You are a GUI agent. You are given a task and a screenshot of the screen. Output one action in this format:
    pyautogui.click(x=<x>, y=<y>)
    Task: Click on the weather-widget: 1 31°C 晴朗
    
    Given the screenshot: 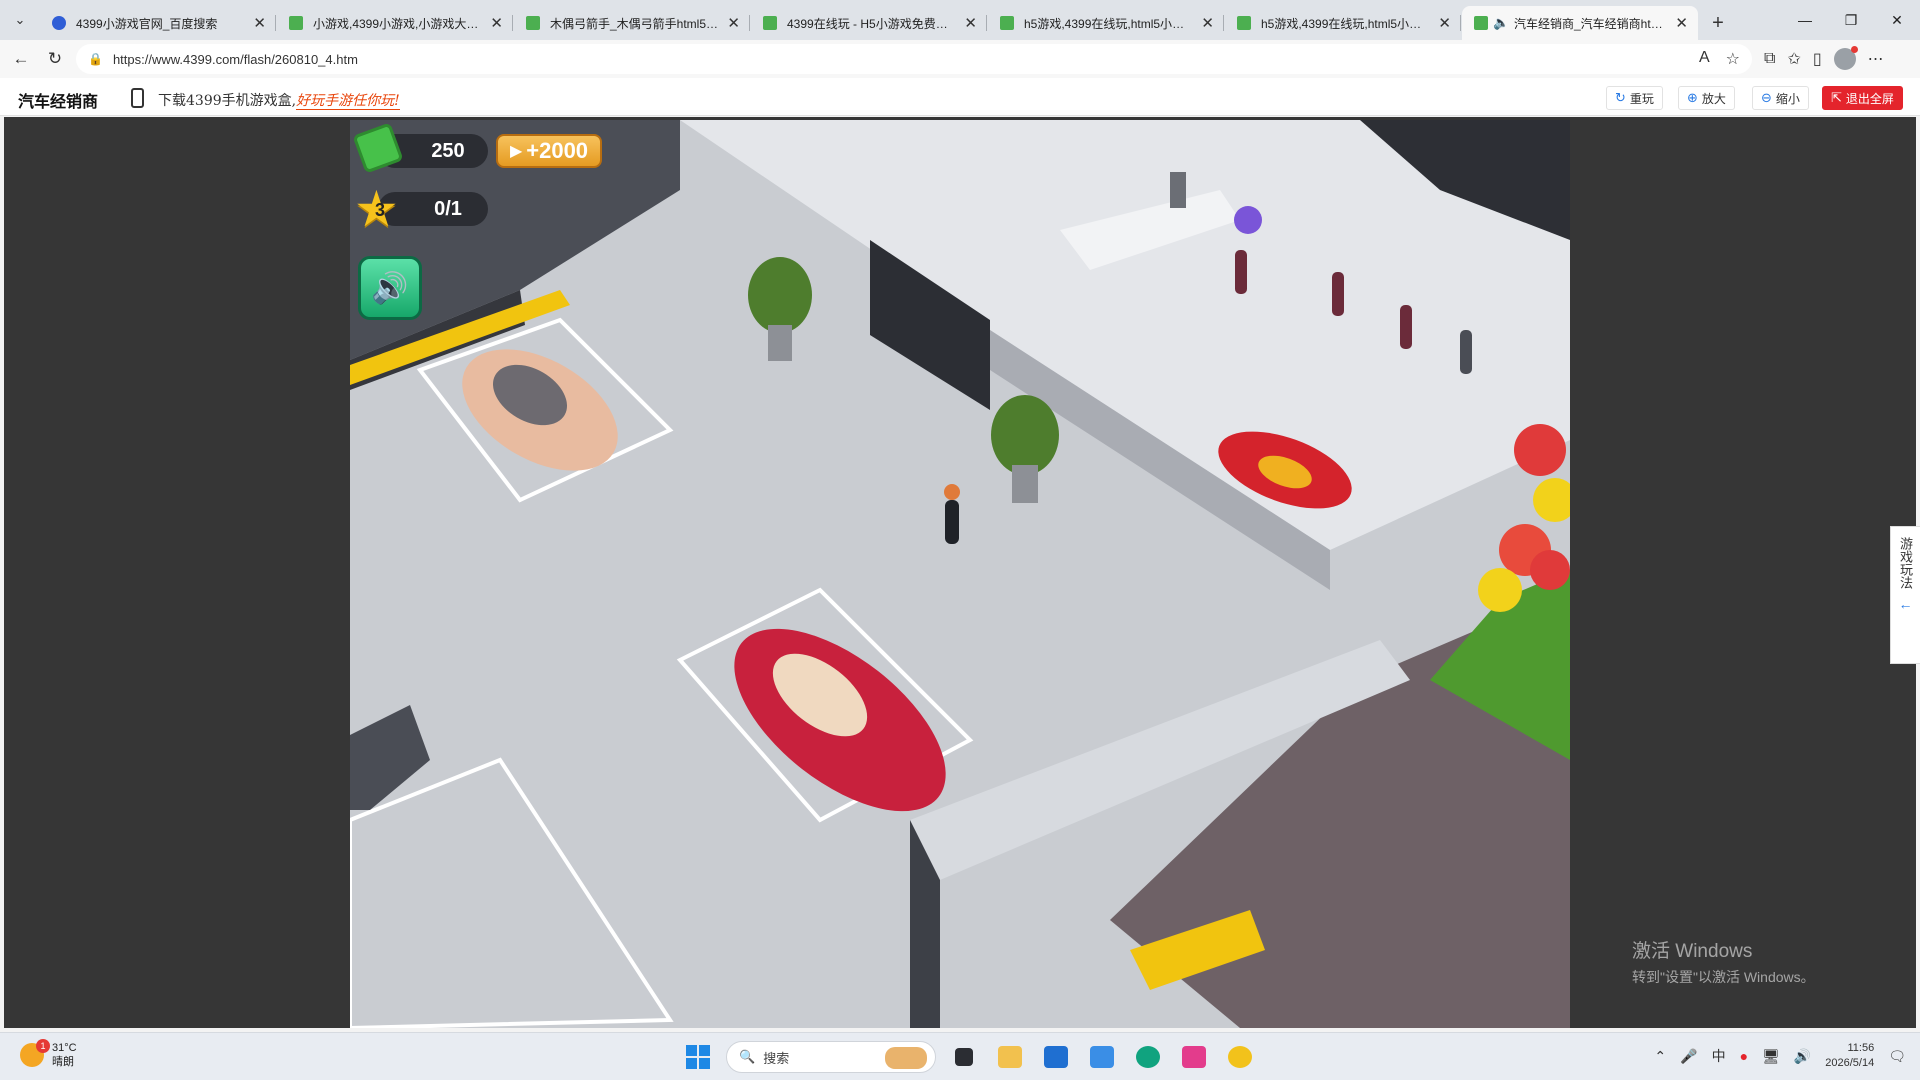 What is the action you would take?
    pyautogui.click(x=48, y=1054)
    